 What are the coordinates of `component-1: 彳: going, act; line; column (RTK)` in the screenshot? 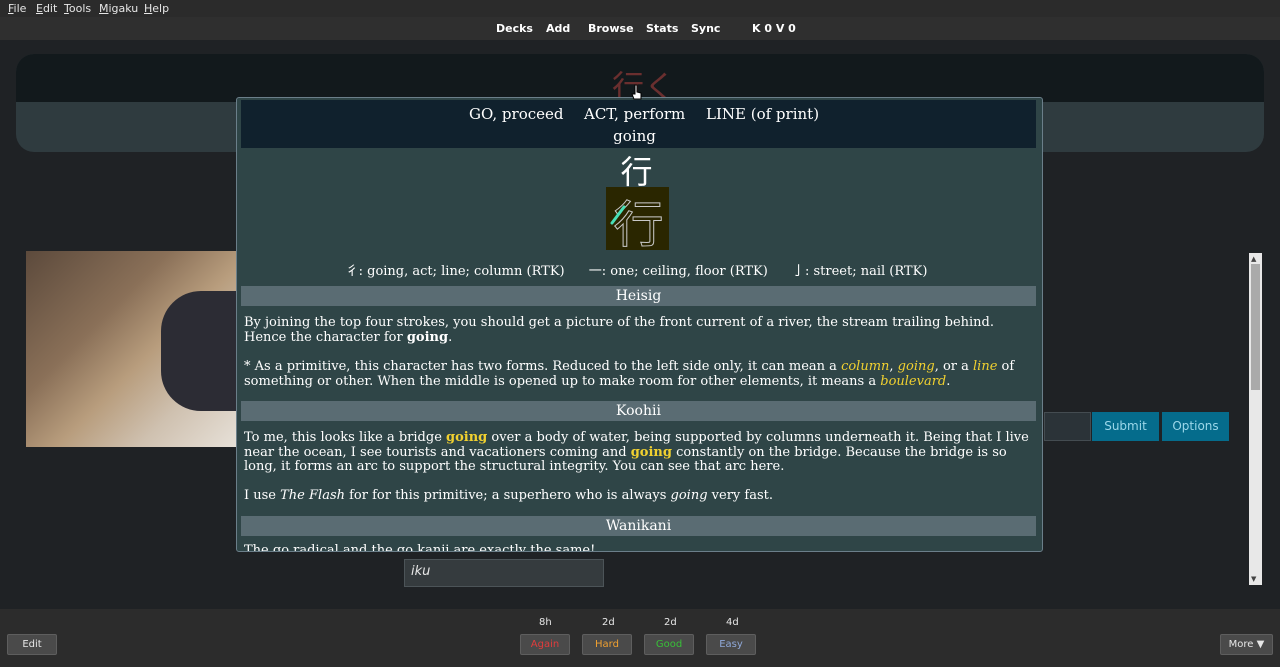 It's located at (455, 271).